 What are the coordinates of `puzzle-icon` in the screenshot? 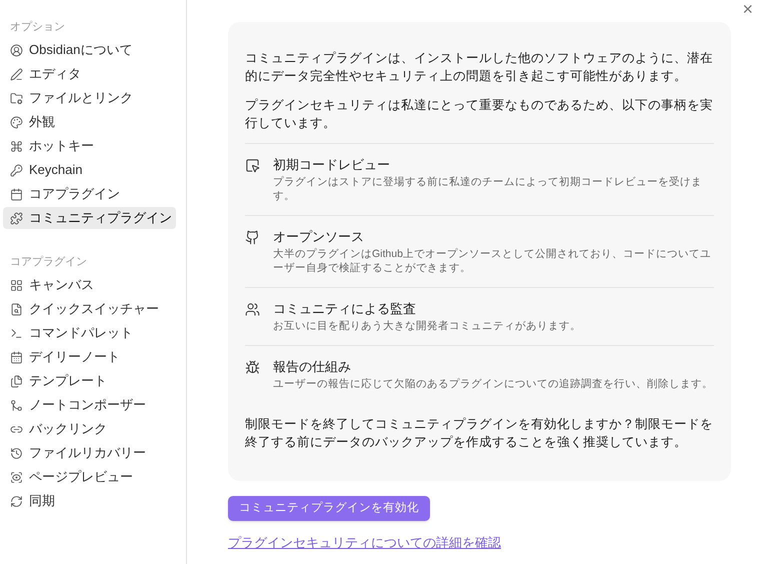 It's located at (16, 218).